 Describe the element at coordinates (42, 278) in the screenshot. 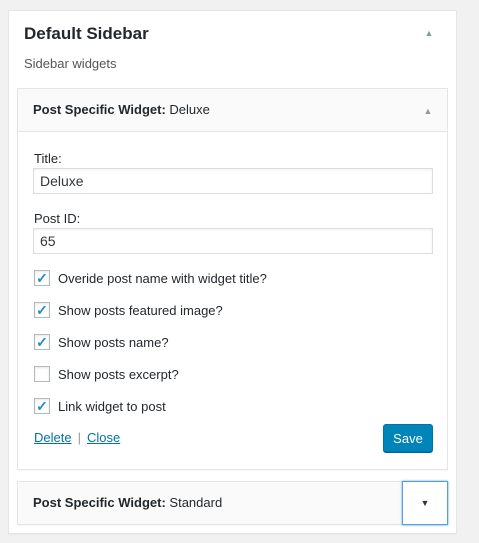

I see `checkbox-override-title: ✓` at that location.